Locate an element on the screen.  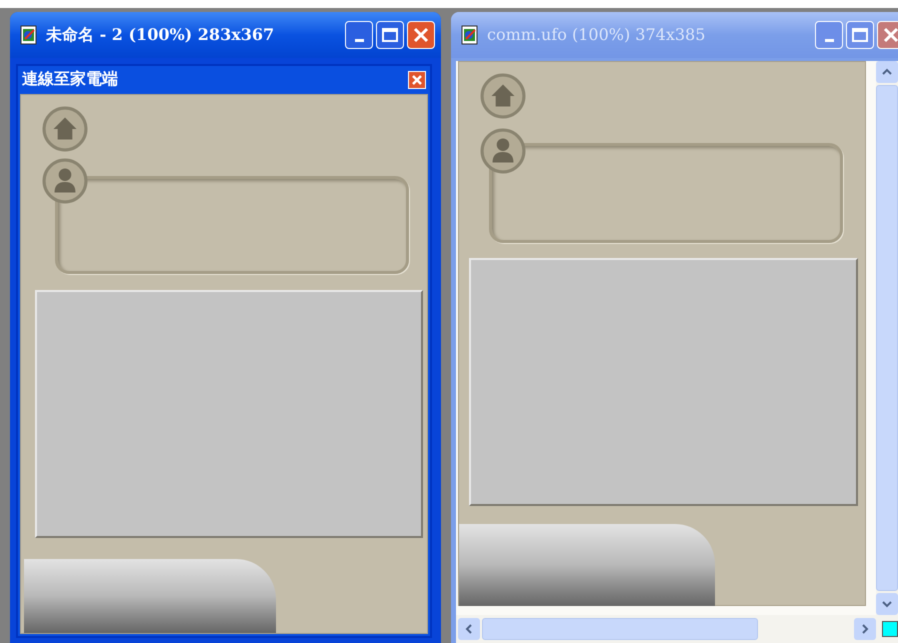
horizontal-scrollbar is located at coordinates (677, 629).